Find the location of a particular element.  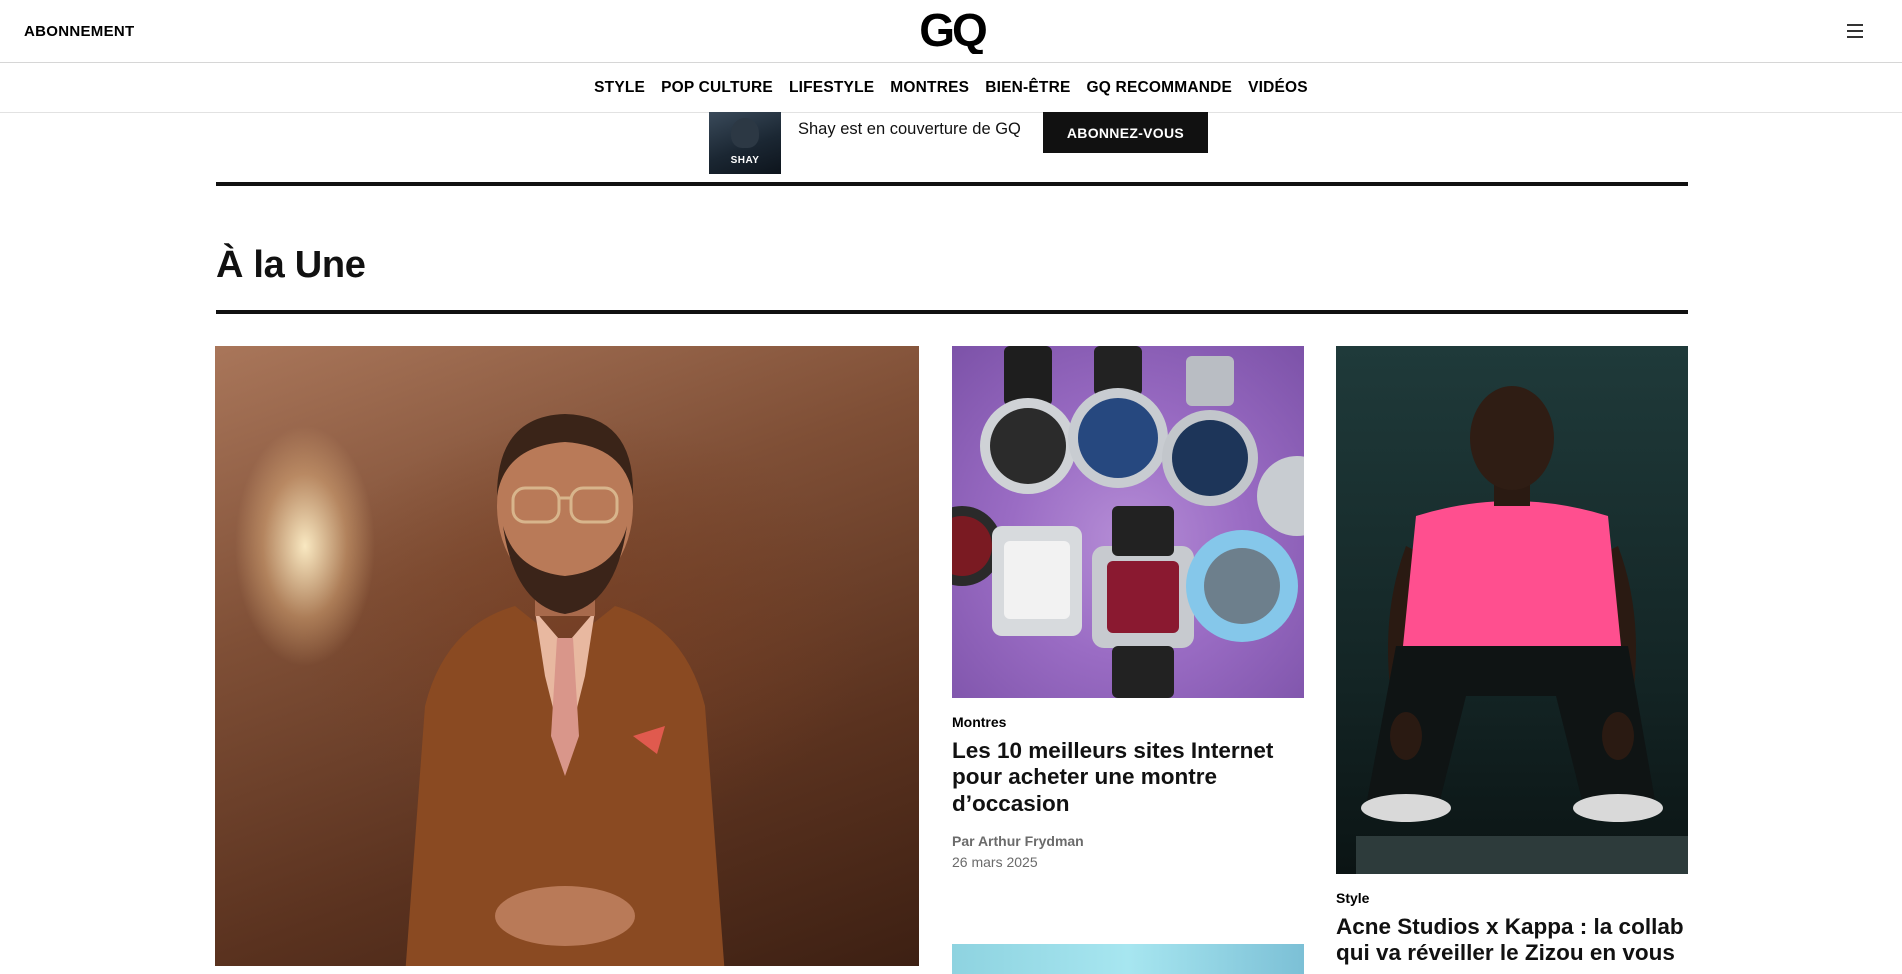

watches-article-image is located at coordinates (1128, 522).